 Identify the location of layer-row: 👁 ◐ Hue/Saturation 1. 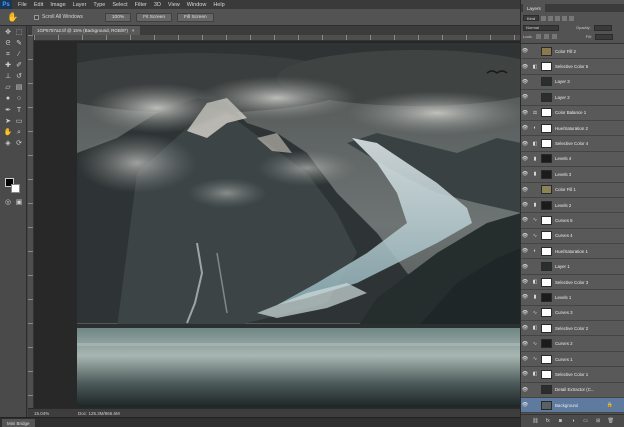
(572, 252).